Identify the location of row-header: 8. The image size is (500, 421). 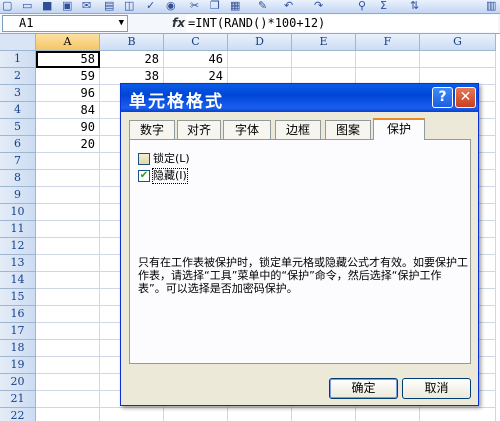
(18, 178).